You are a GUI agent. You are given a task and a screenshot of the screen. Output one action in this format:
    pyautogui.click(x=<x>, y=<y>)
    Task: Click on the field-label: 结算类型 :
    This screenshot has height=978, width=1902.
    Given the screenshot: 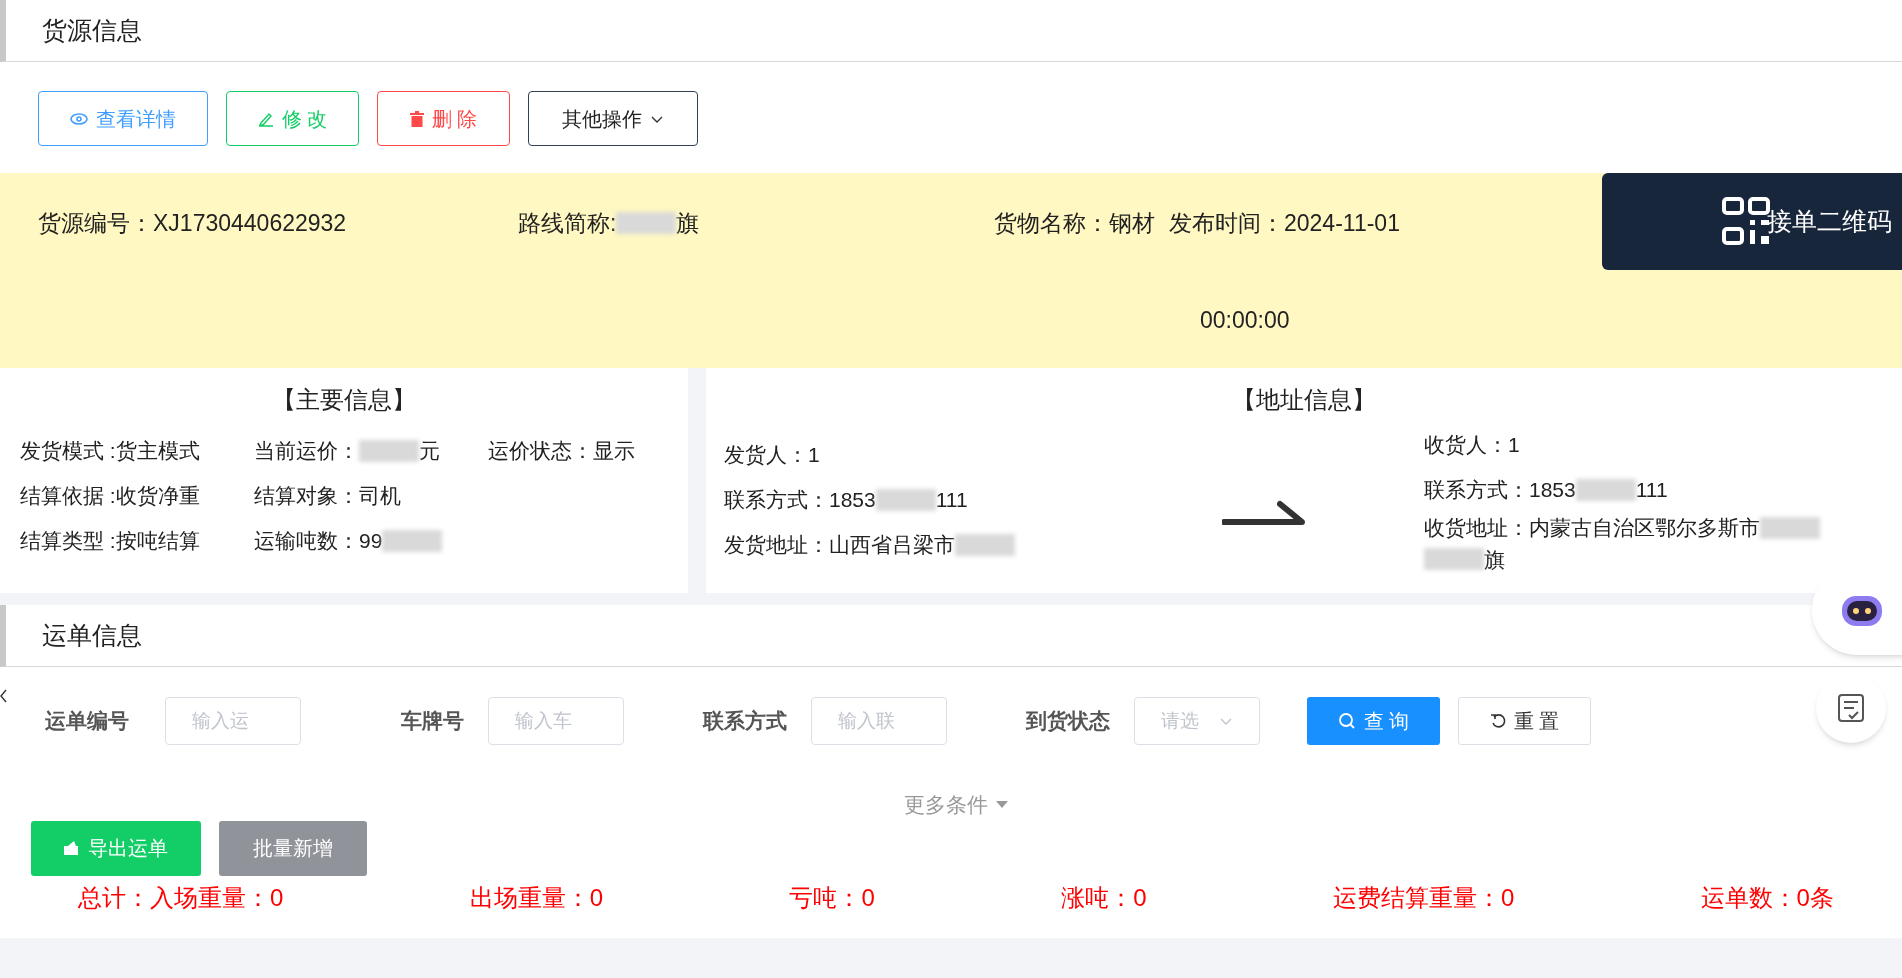 What is the action you would take?
    pyautogui.click(x=68, y=540)
    